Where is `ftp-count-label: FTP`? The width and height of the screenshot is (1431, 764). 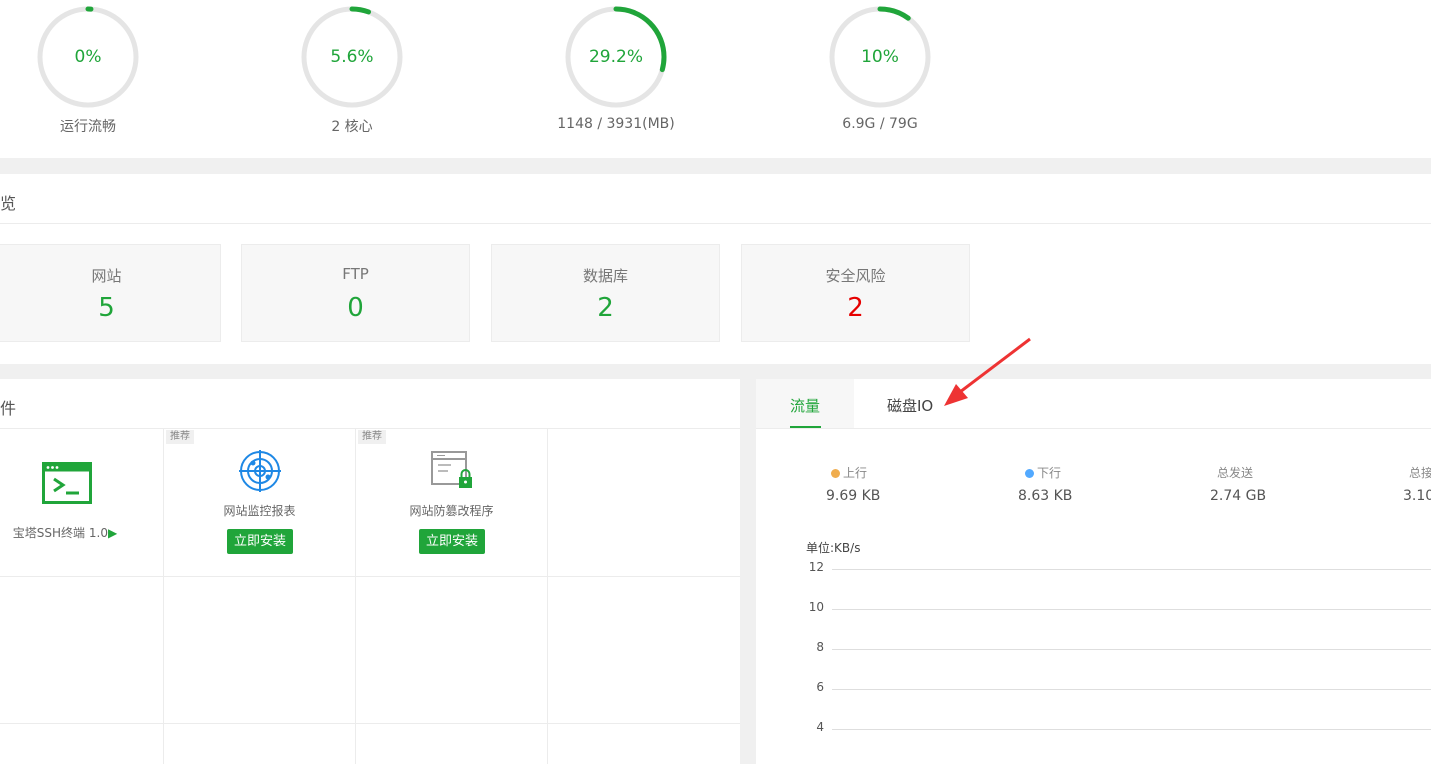
ftp-count-label: FTP is located at coordinates (355, 274).